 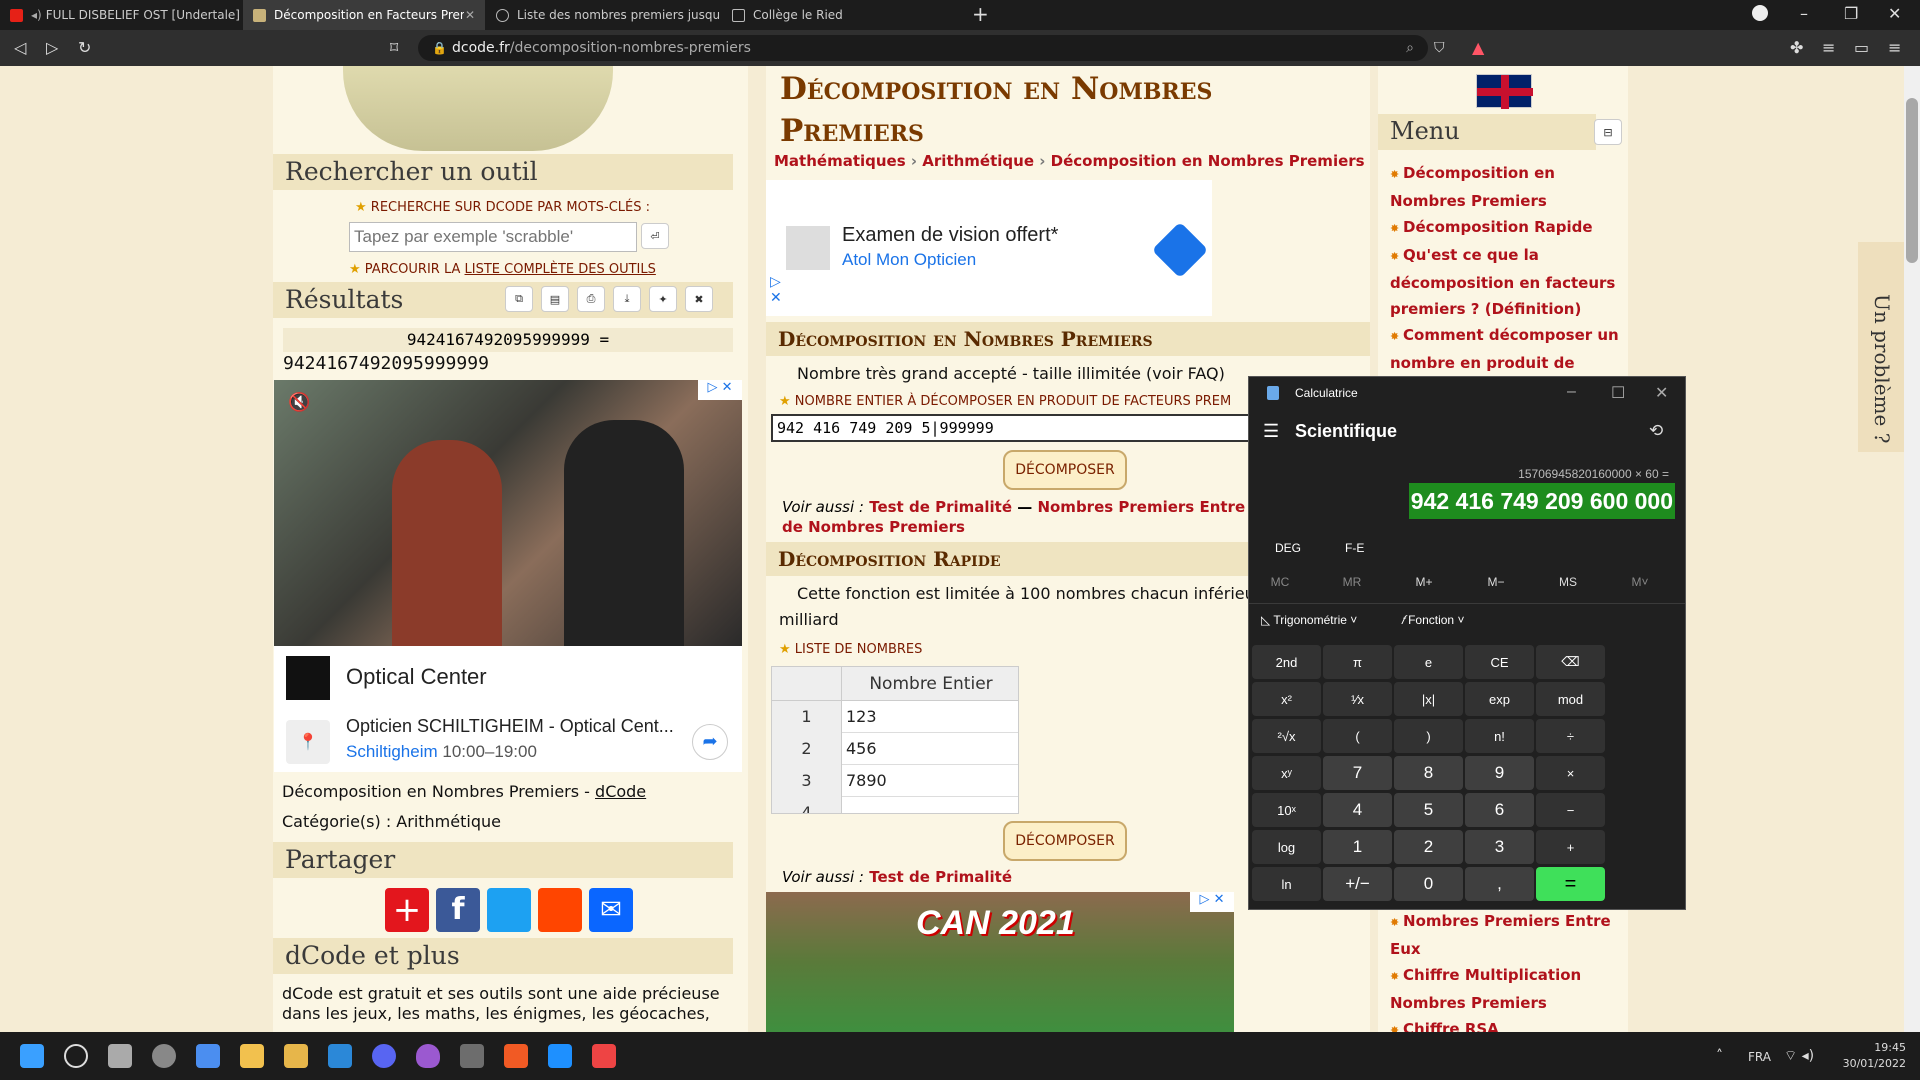 I want to click on close-results-icon: ✖, so click(x=699, y=299).